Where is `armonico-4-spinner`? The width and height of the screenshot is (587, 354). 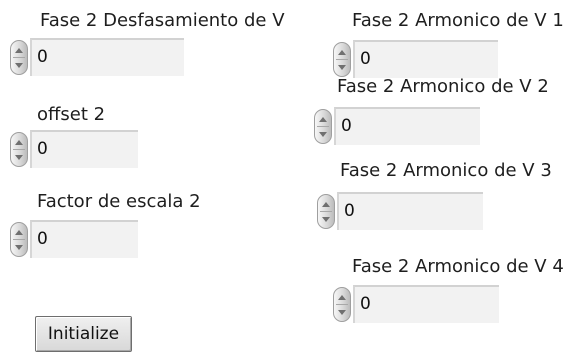
armonico-4-spinner is located at coordinates (342, 304).